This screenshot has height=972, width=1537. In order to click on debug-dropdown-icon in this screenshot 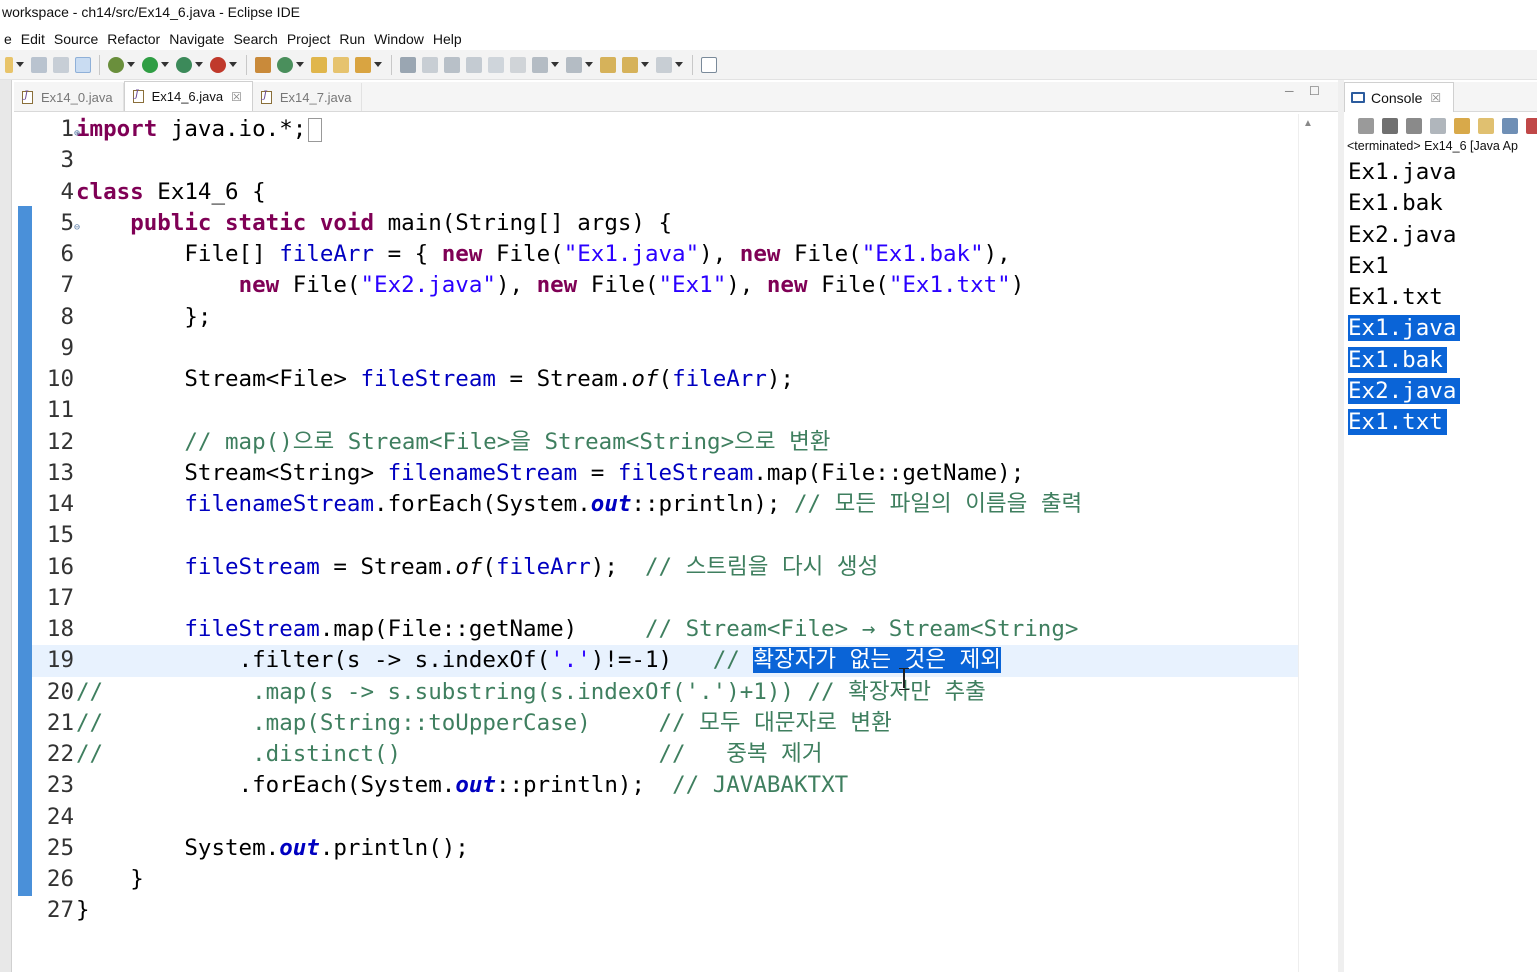, I will do `click(131, 64)`.